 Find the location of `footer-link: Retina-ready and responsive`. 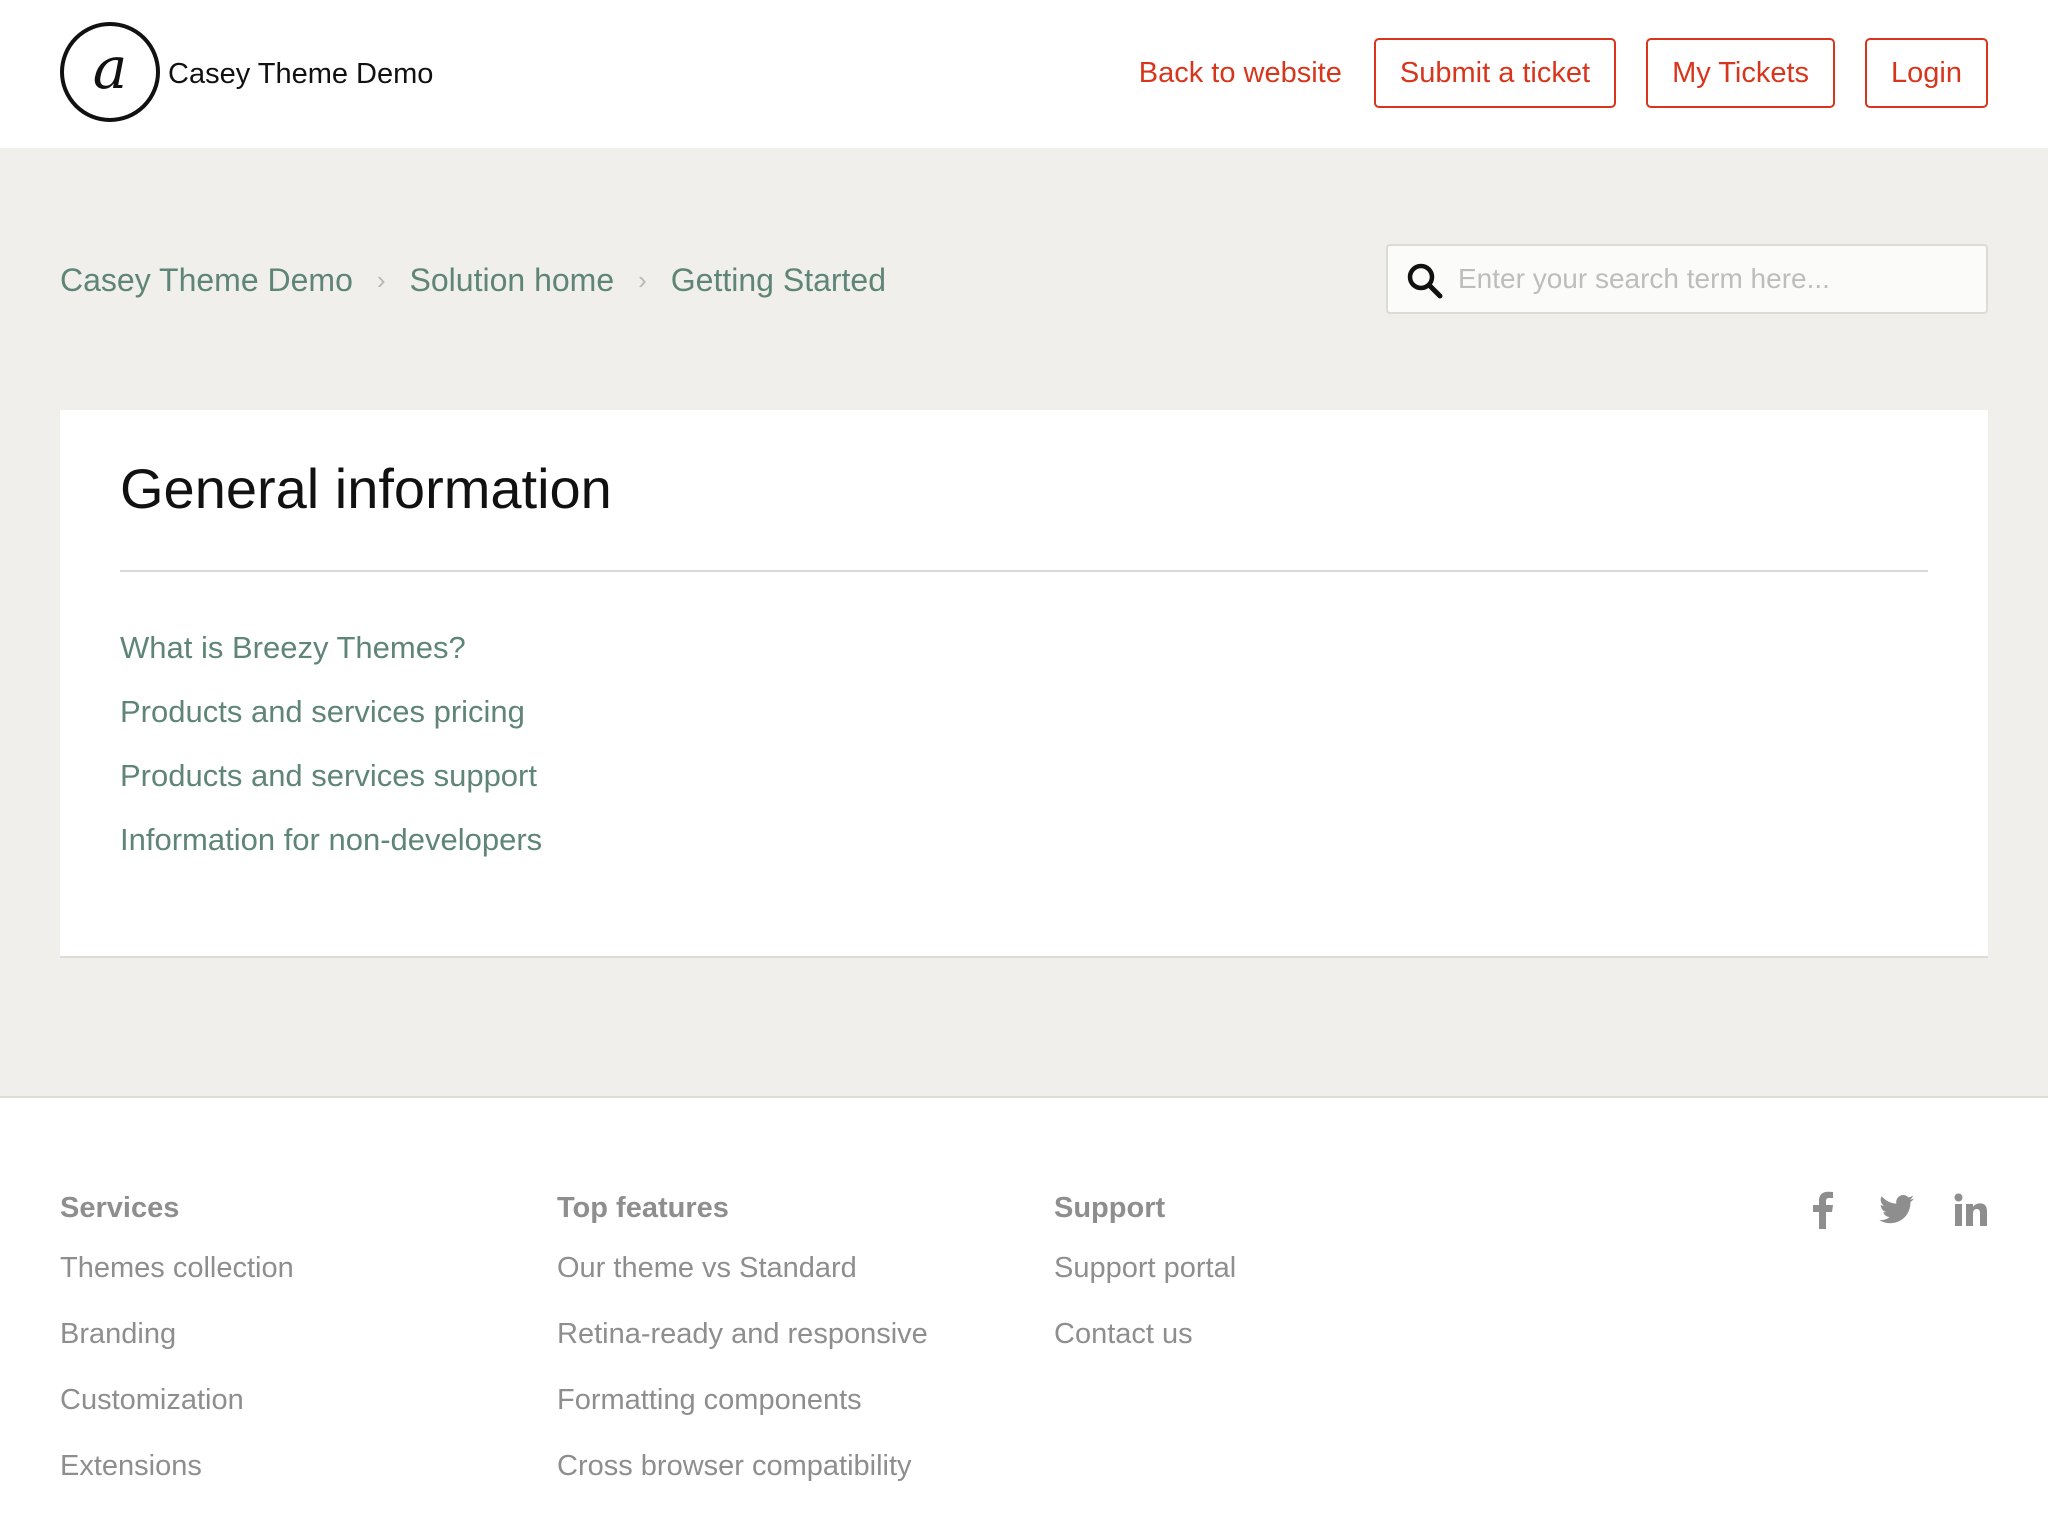

footer-link: Retina-ready and responsive is located at coordinates (742, 1349).